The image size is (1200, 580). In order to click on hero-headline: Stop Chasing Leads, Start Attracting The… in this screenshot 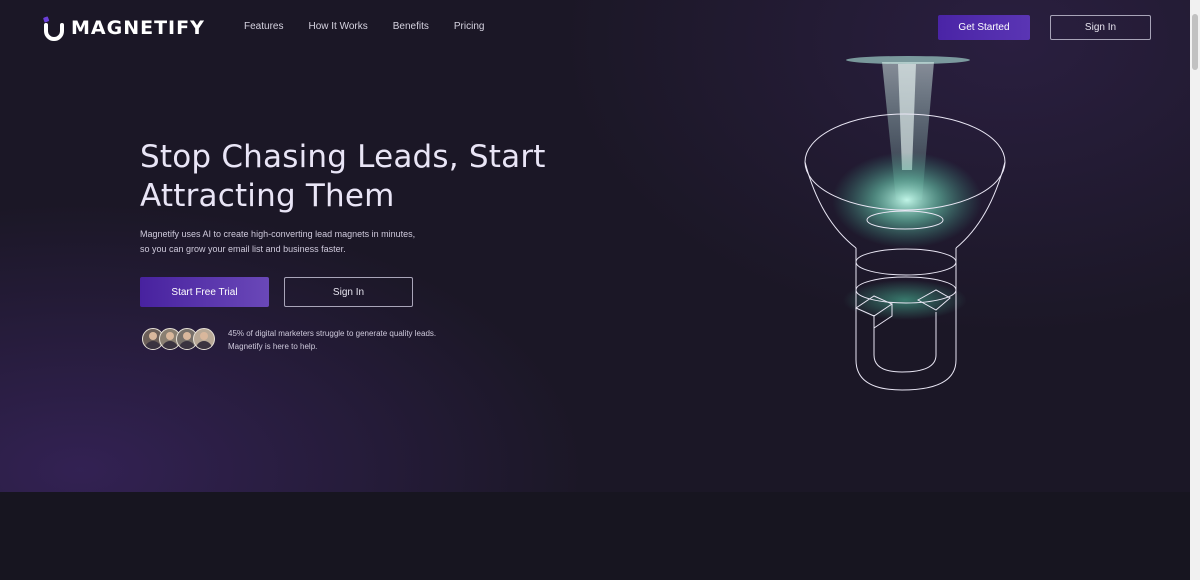, I will do `click(375, 177)`.